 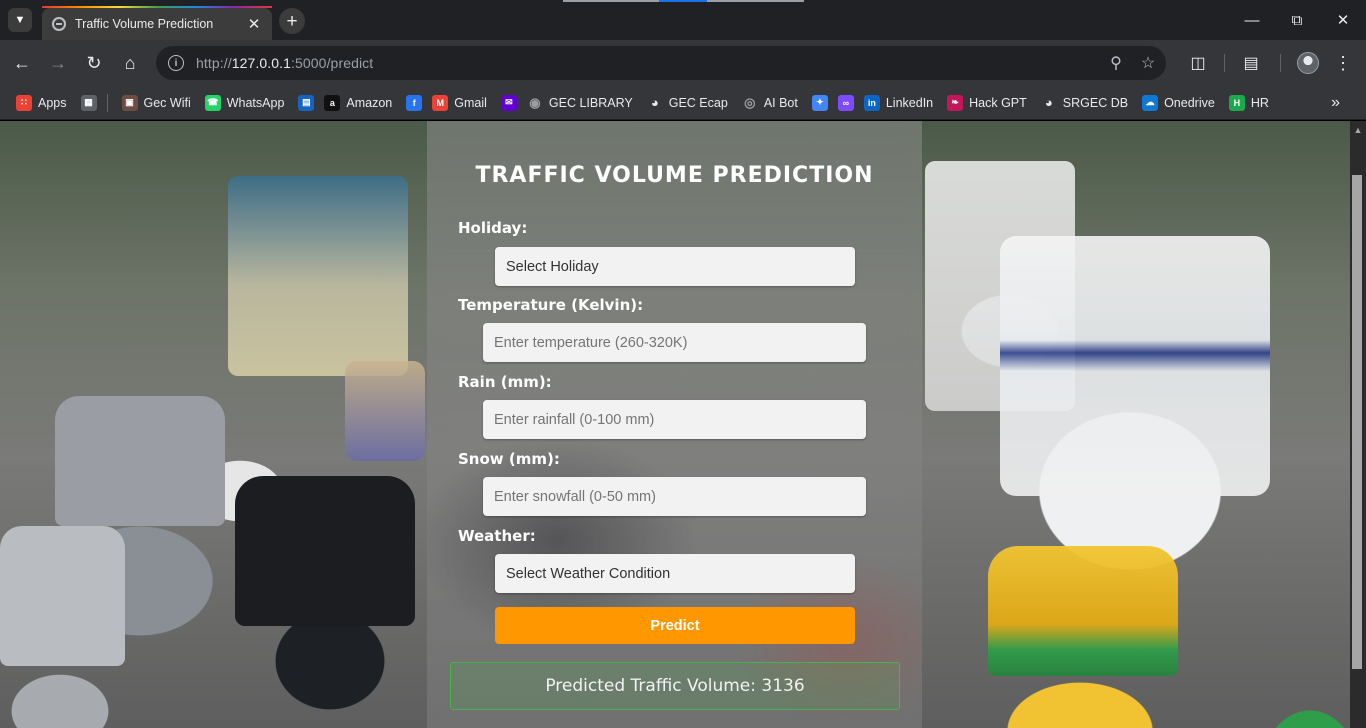 I want to click on library-icon: ◉, so click(x=535, y=102).